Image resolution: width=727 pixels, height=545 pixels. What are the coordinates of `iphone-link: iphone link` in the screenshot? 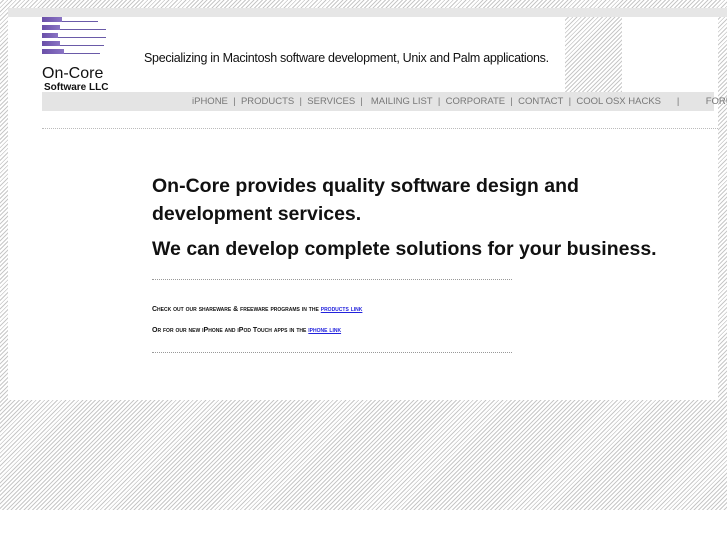 It's located at (324, 330).